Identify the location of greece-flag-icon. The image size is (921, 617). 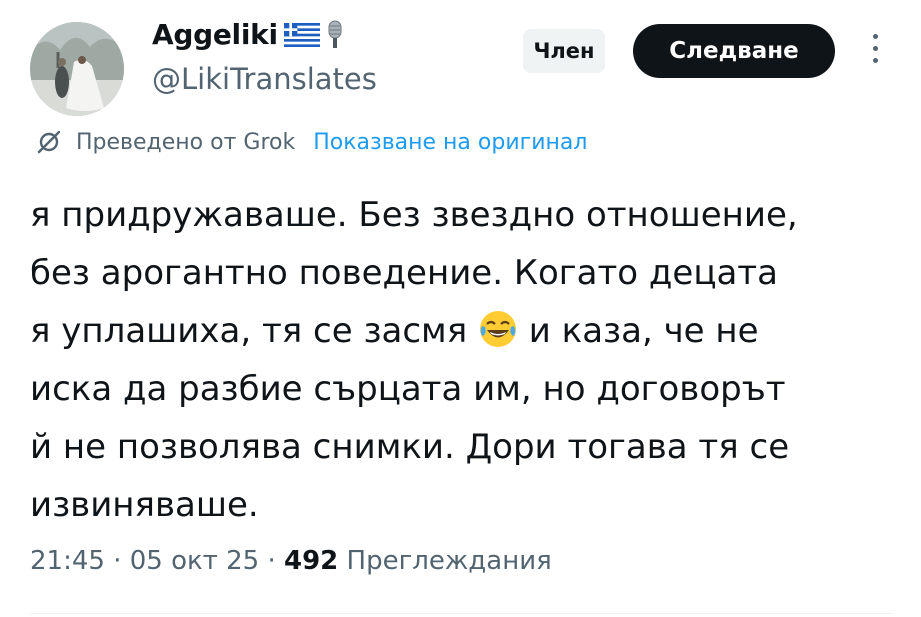
(301, 34).